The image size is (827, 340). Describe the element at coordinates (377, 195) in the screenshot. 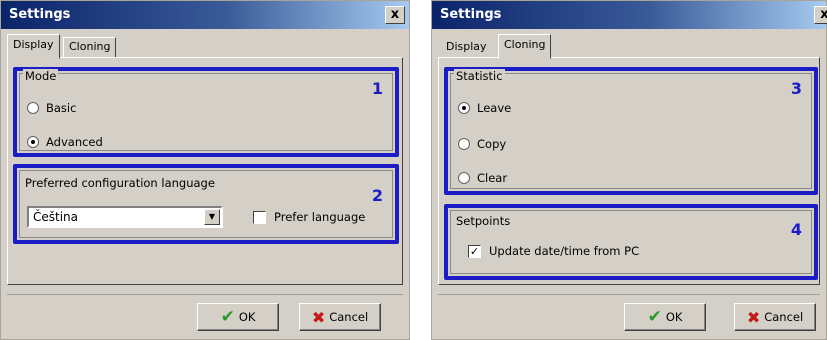

I see `annotation-number: 2` at that location.